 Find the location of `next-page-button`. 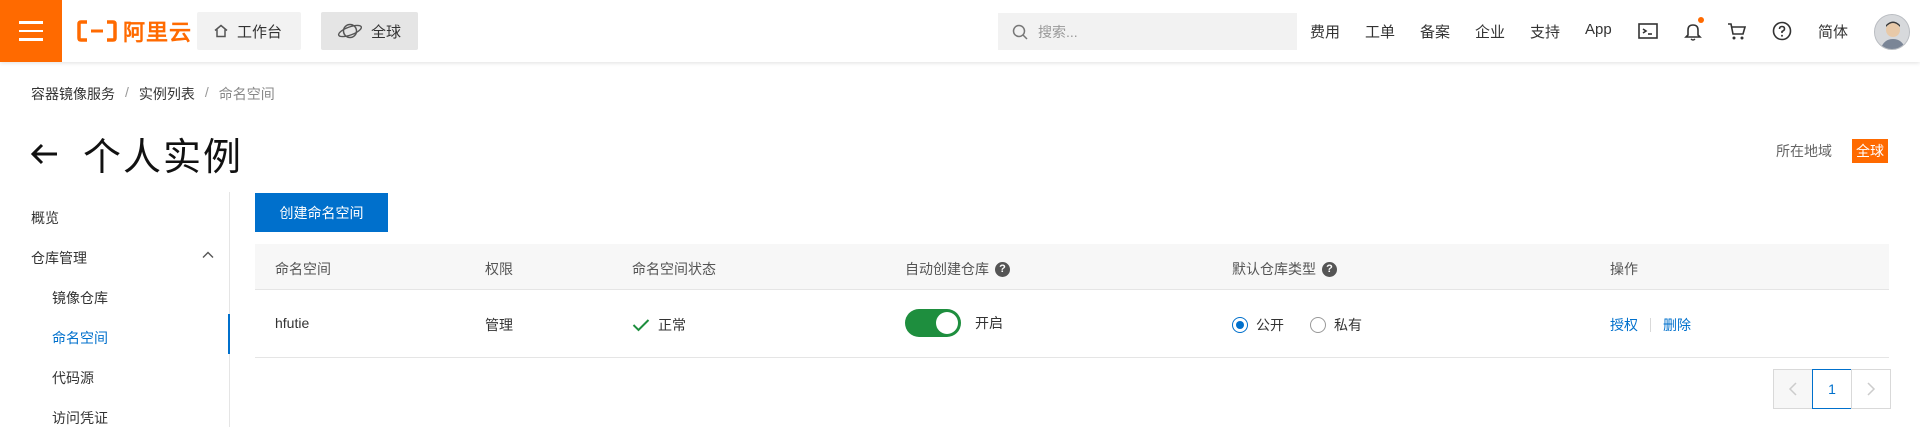

next-page-button is located at coordinates (1871, 389).